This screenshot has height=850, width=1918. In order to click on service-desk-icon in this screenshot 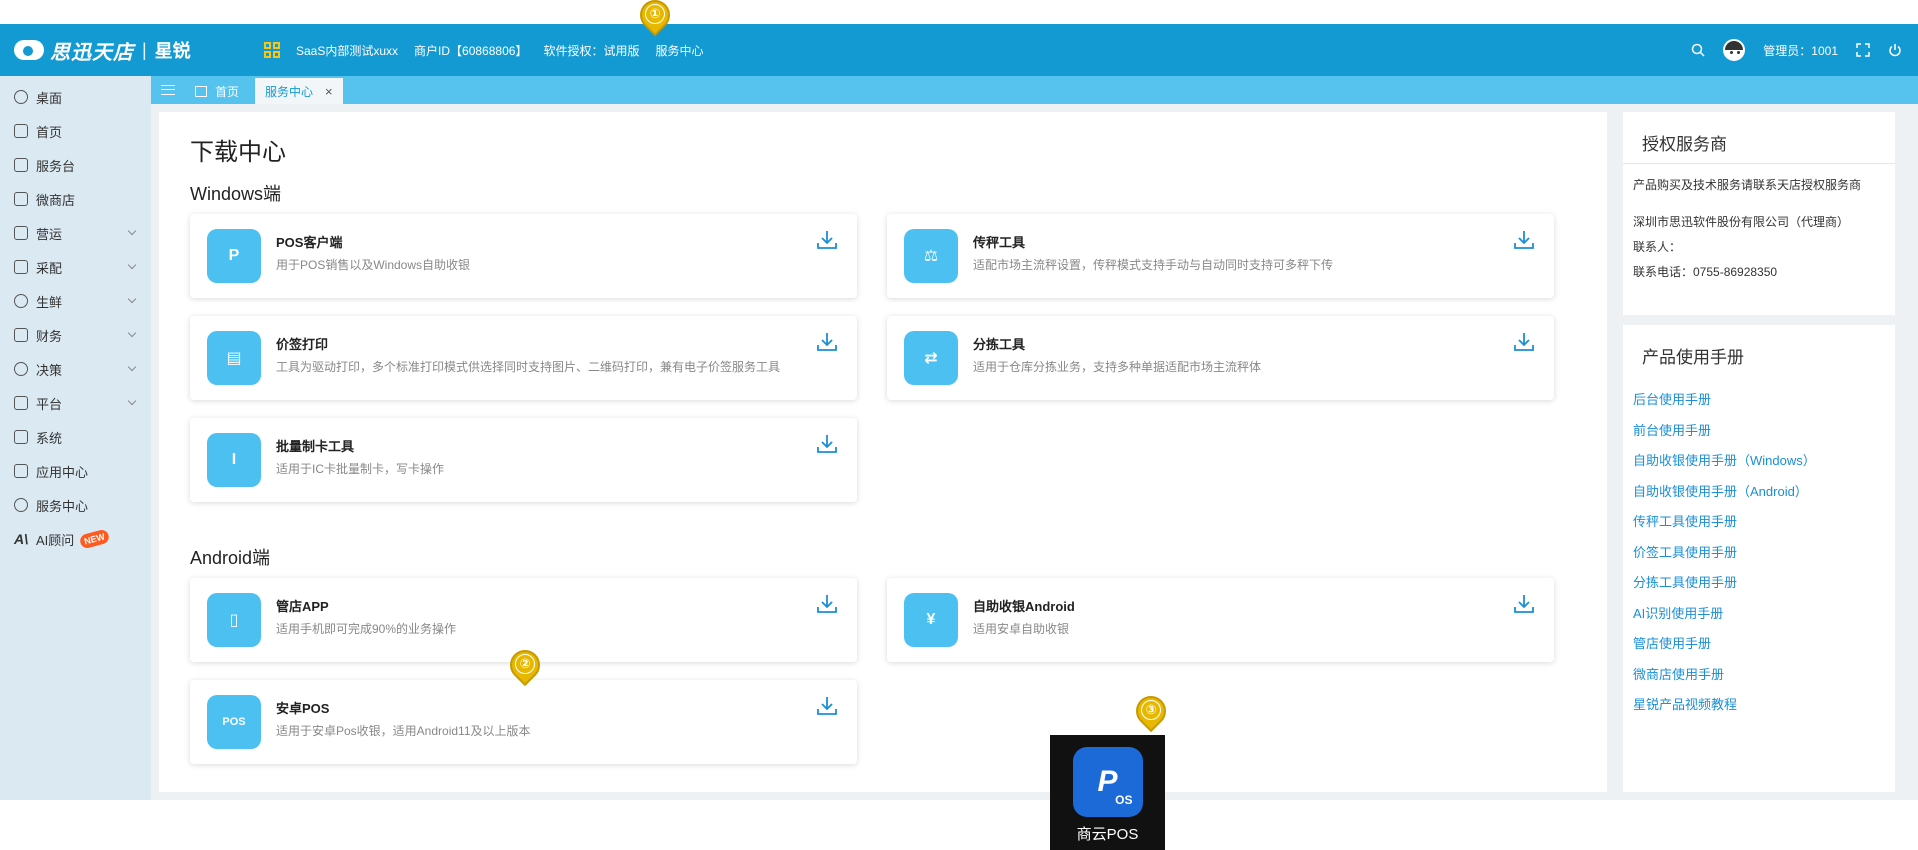, I will do `click(21, 165)`.